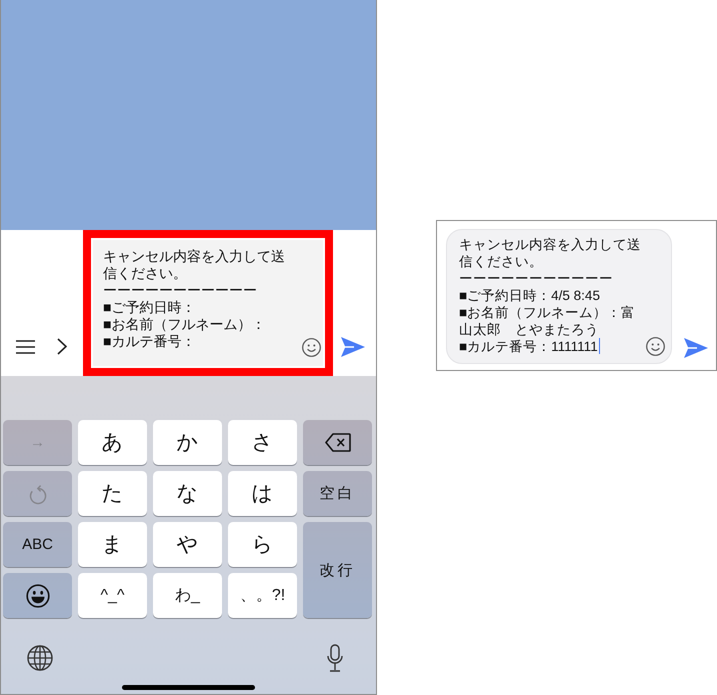 The width and height of the screenshot is (717, 695). What do you see at coordinates (187, 493) in the screenshot?
I see `keyboard-key: な` at bounding box center [187, 493].